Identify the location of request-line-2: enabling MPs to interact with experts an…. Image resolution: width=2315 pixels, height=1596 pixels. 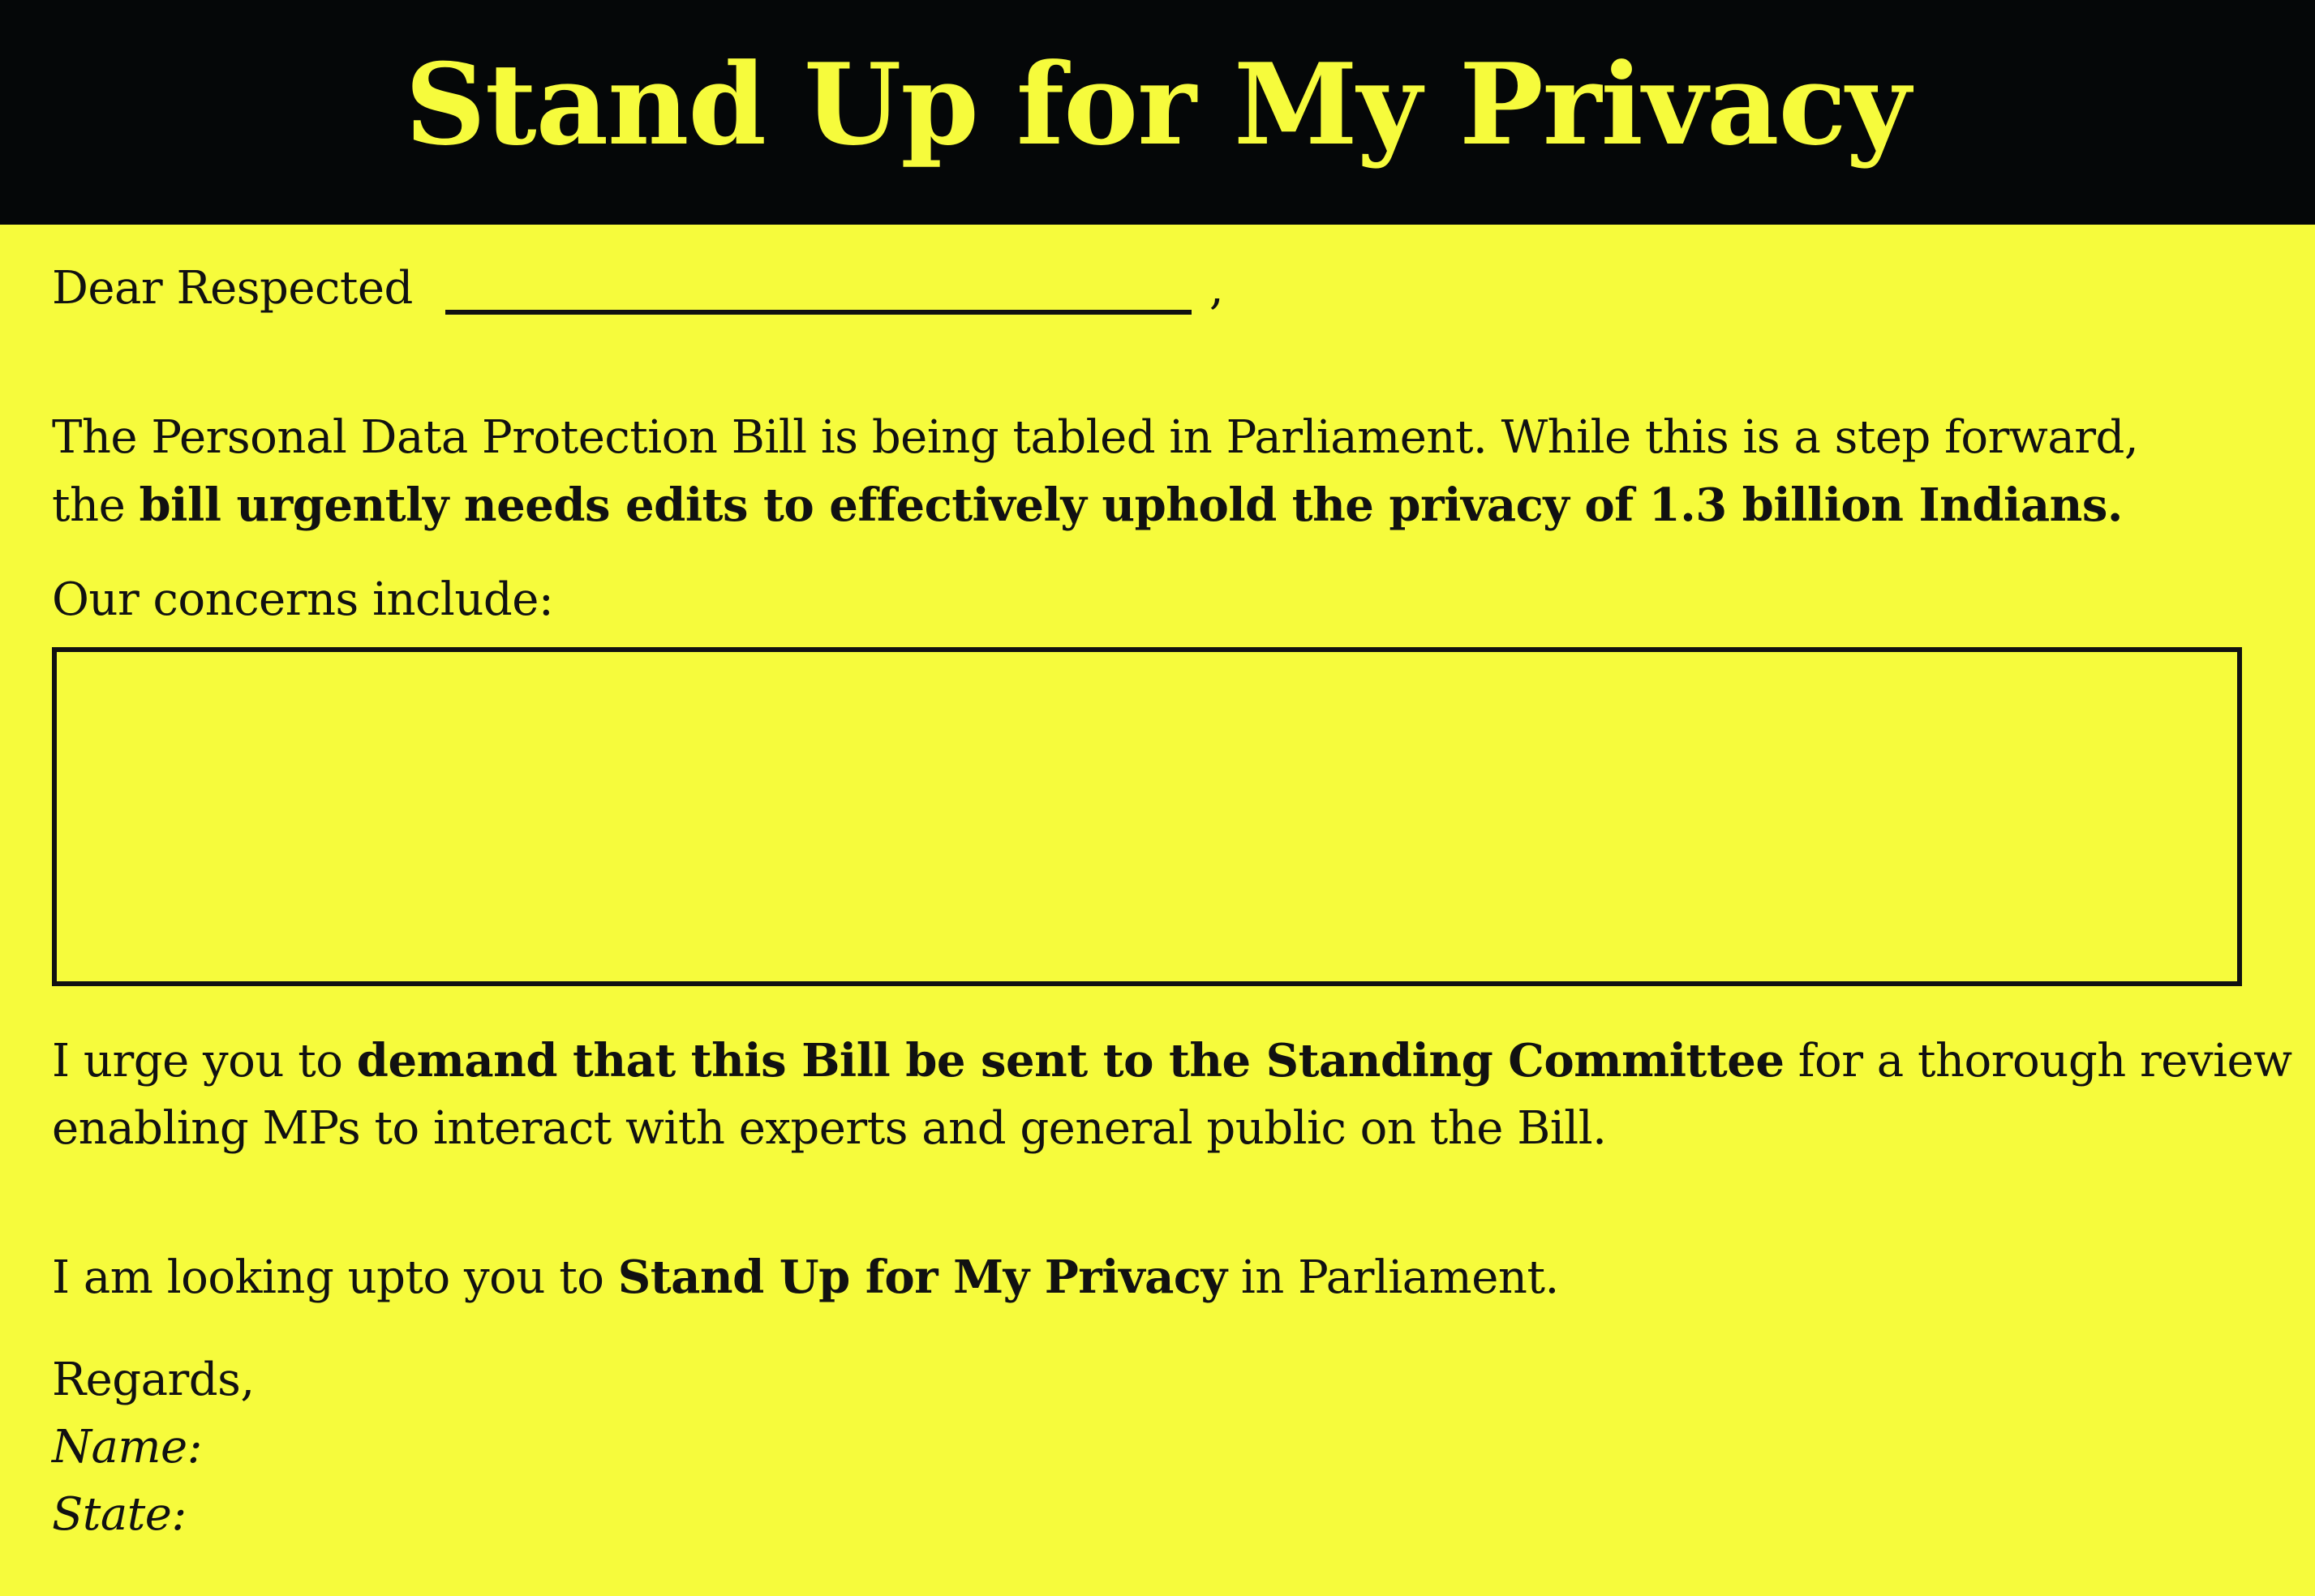
(829, 1128).